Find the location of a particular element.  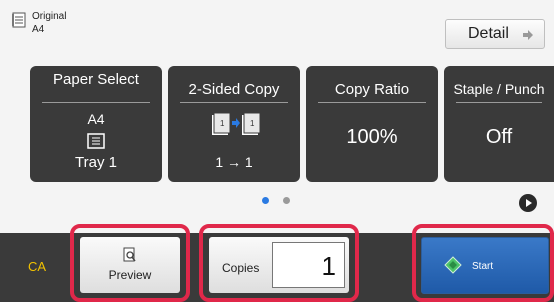

card-sub: Tray 1 is located at coordinates (96, 162).